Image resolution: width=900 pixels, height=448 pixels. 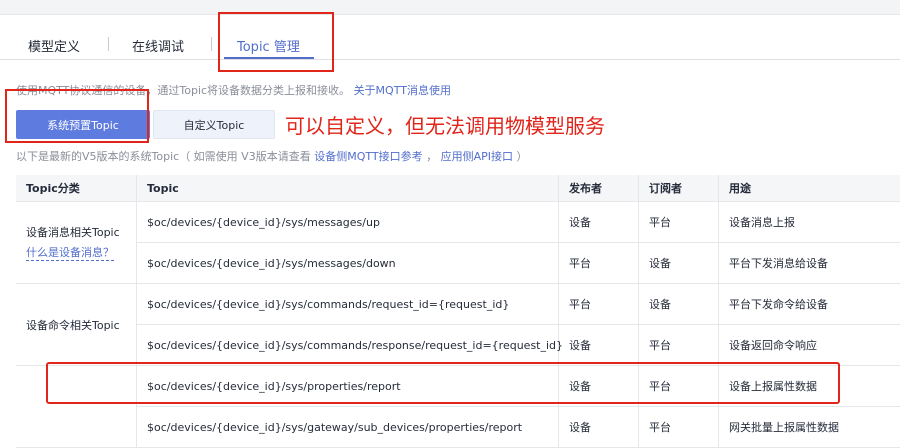 I want to click on topic-cell: $oc/devices/{device_id}/sys/messages/up, so click(x=348, y=222).